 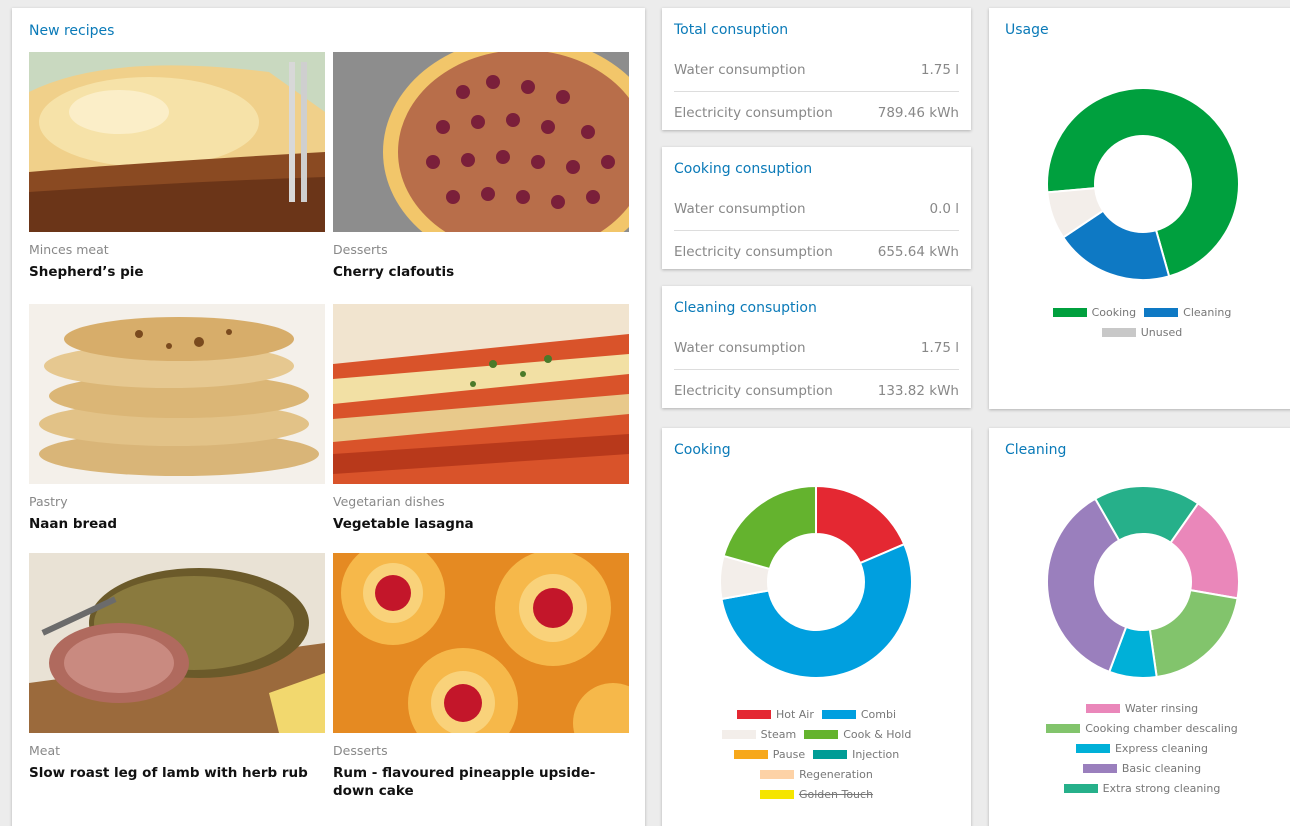 I want to click on legend-item-cooking: Cooking, so click(x=1094, y=312).